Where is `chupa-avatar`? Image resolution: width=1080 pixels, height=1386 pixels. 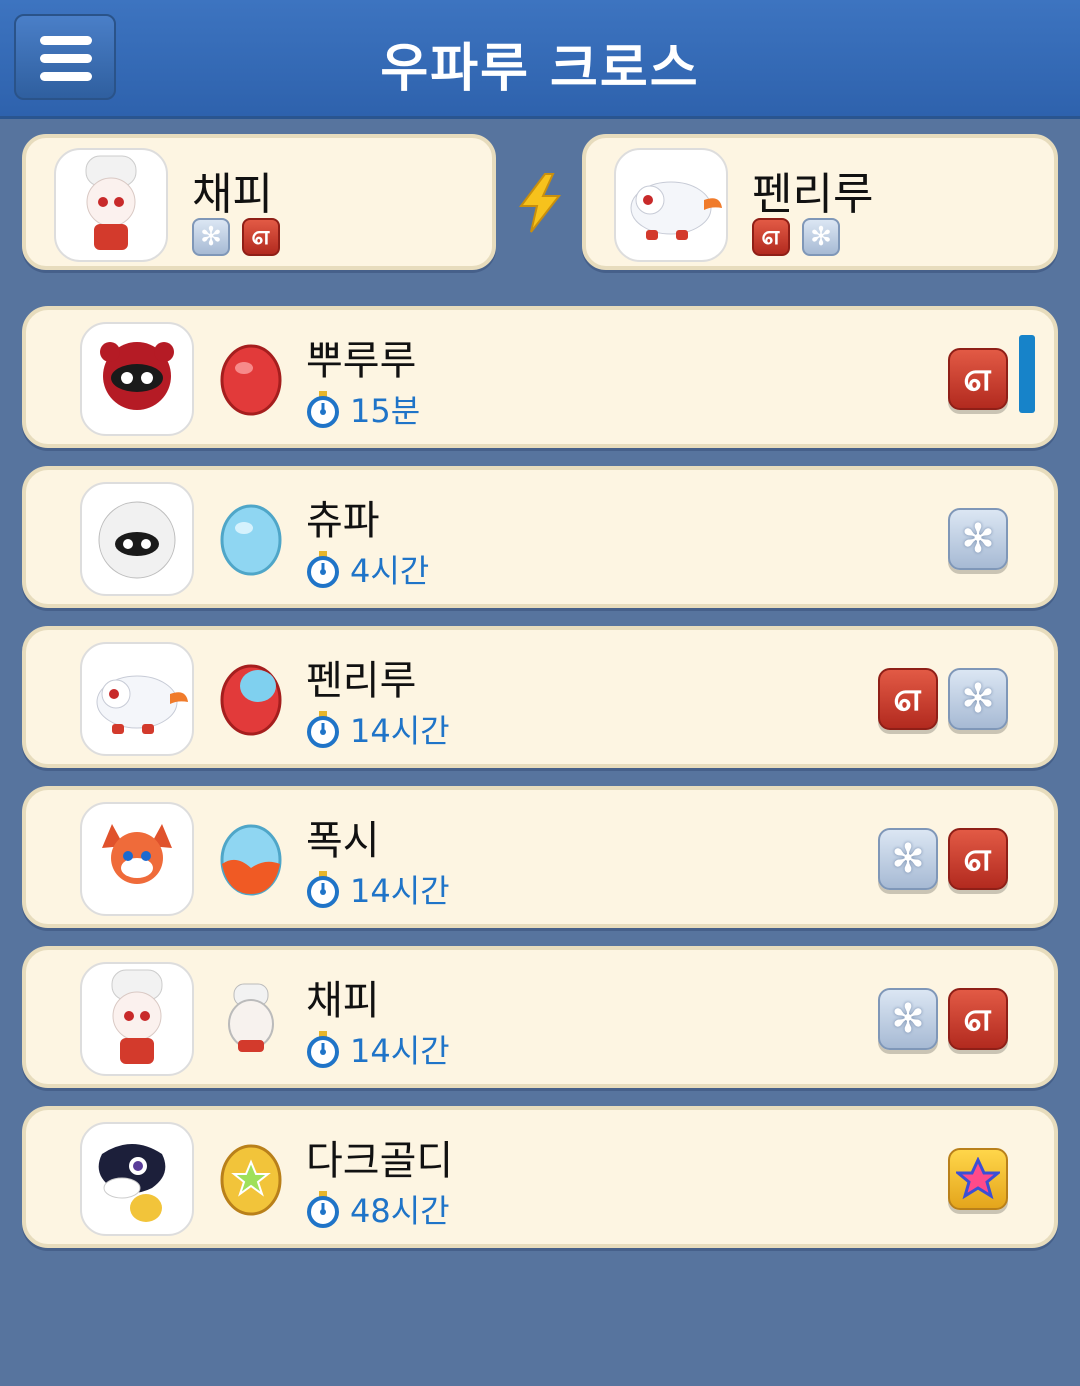
chupa-avatar is located at coordinates (137, 539).